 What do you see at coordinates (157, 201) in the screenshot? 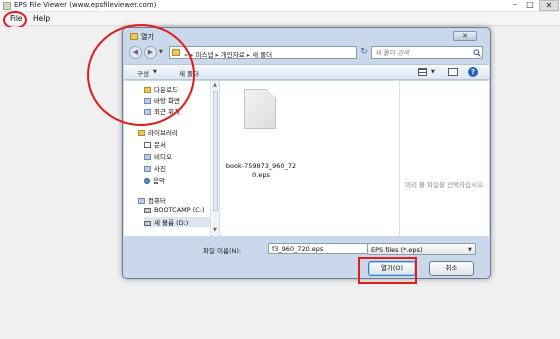
I see `nav-item-label: 컴퓨터` at bounding box center [157, 201].